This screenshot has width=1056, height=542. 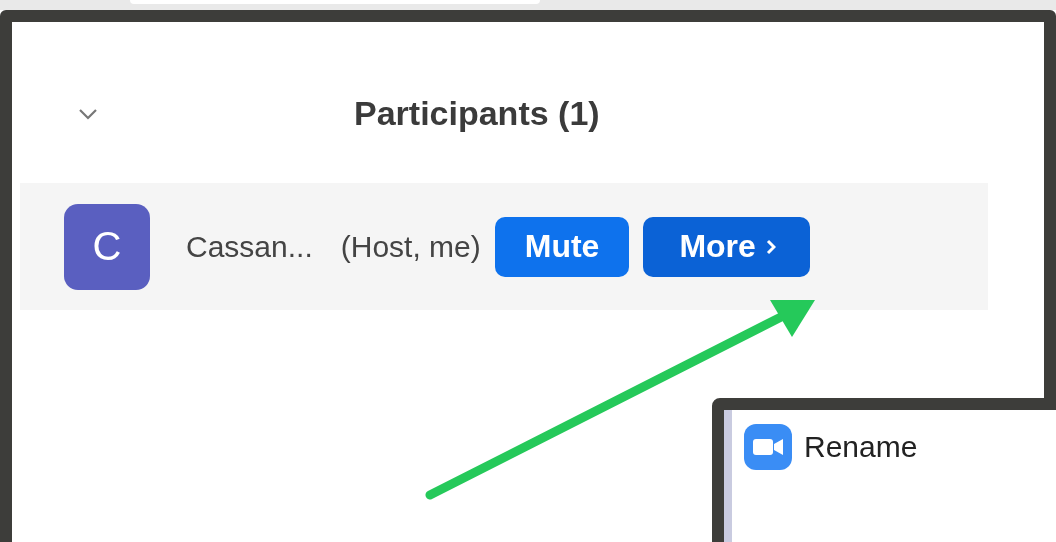 What do you see at coordinates (107, 246) in the screenshot?
I see `avatar: C` at bounding box center [107, 246].